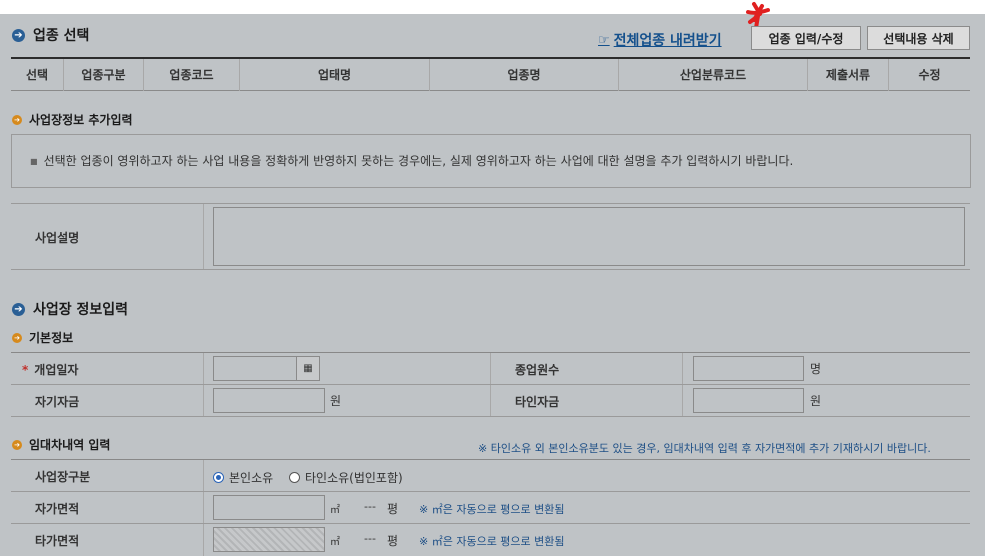 The width and height of the screenshot is (985, 556). Describe the element at coordinates (61, 36) in the screenshot. I see `section-title-text: 업종 선택` at that location.